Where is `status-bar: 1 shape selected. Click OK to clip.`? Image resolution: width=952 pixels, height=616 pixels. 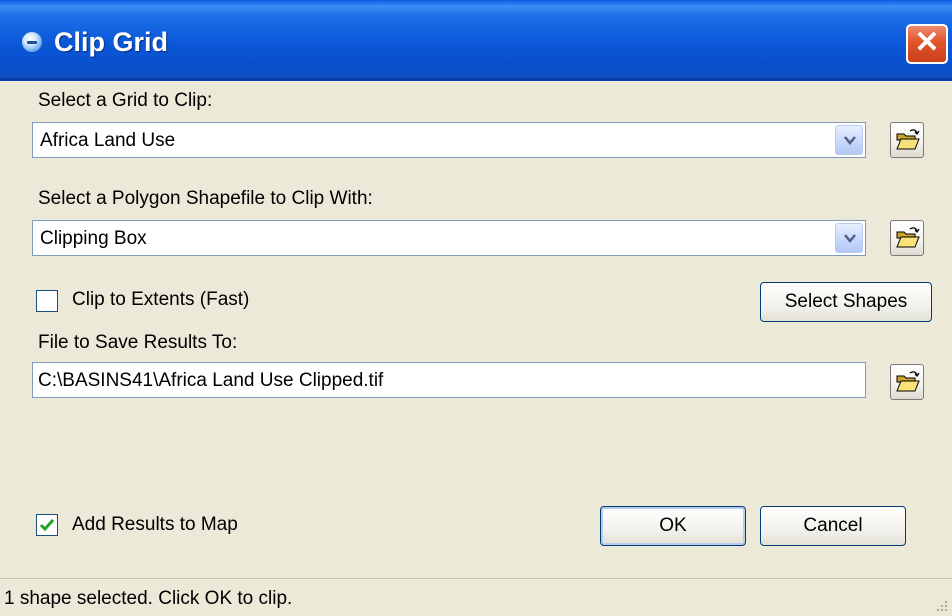
status-bar: 1 shape selected. Click OK to clip. is located at coordinates (476, 597).